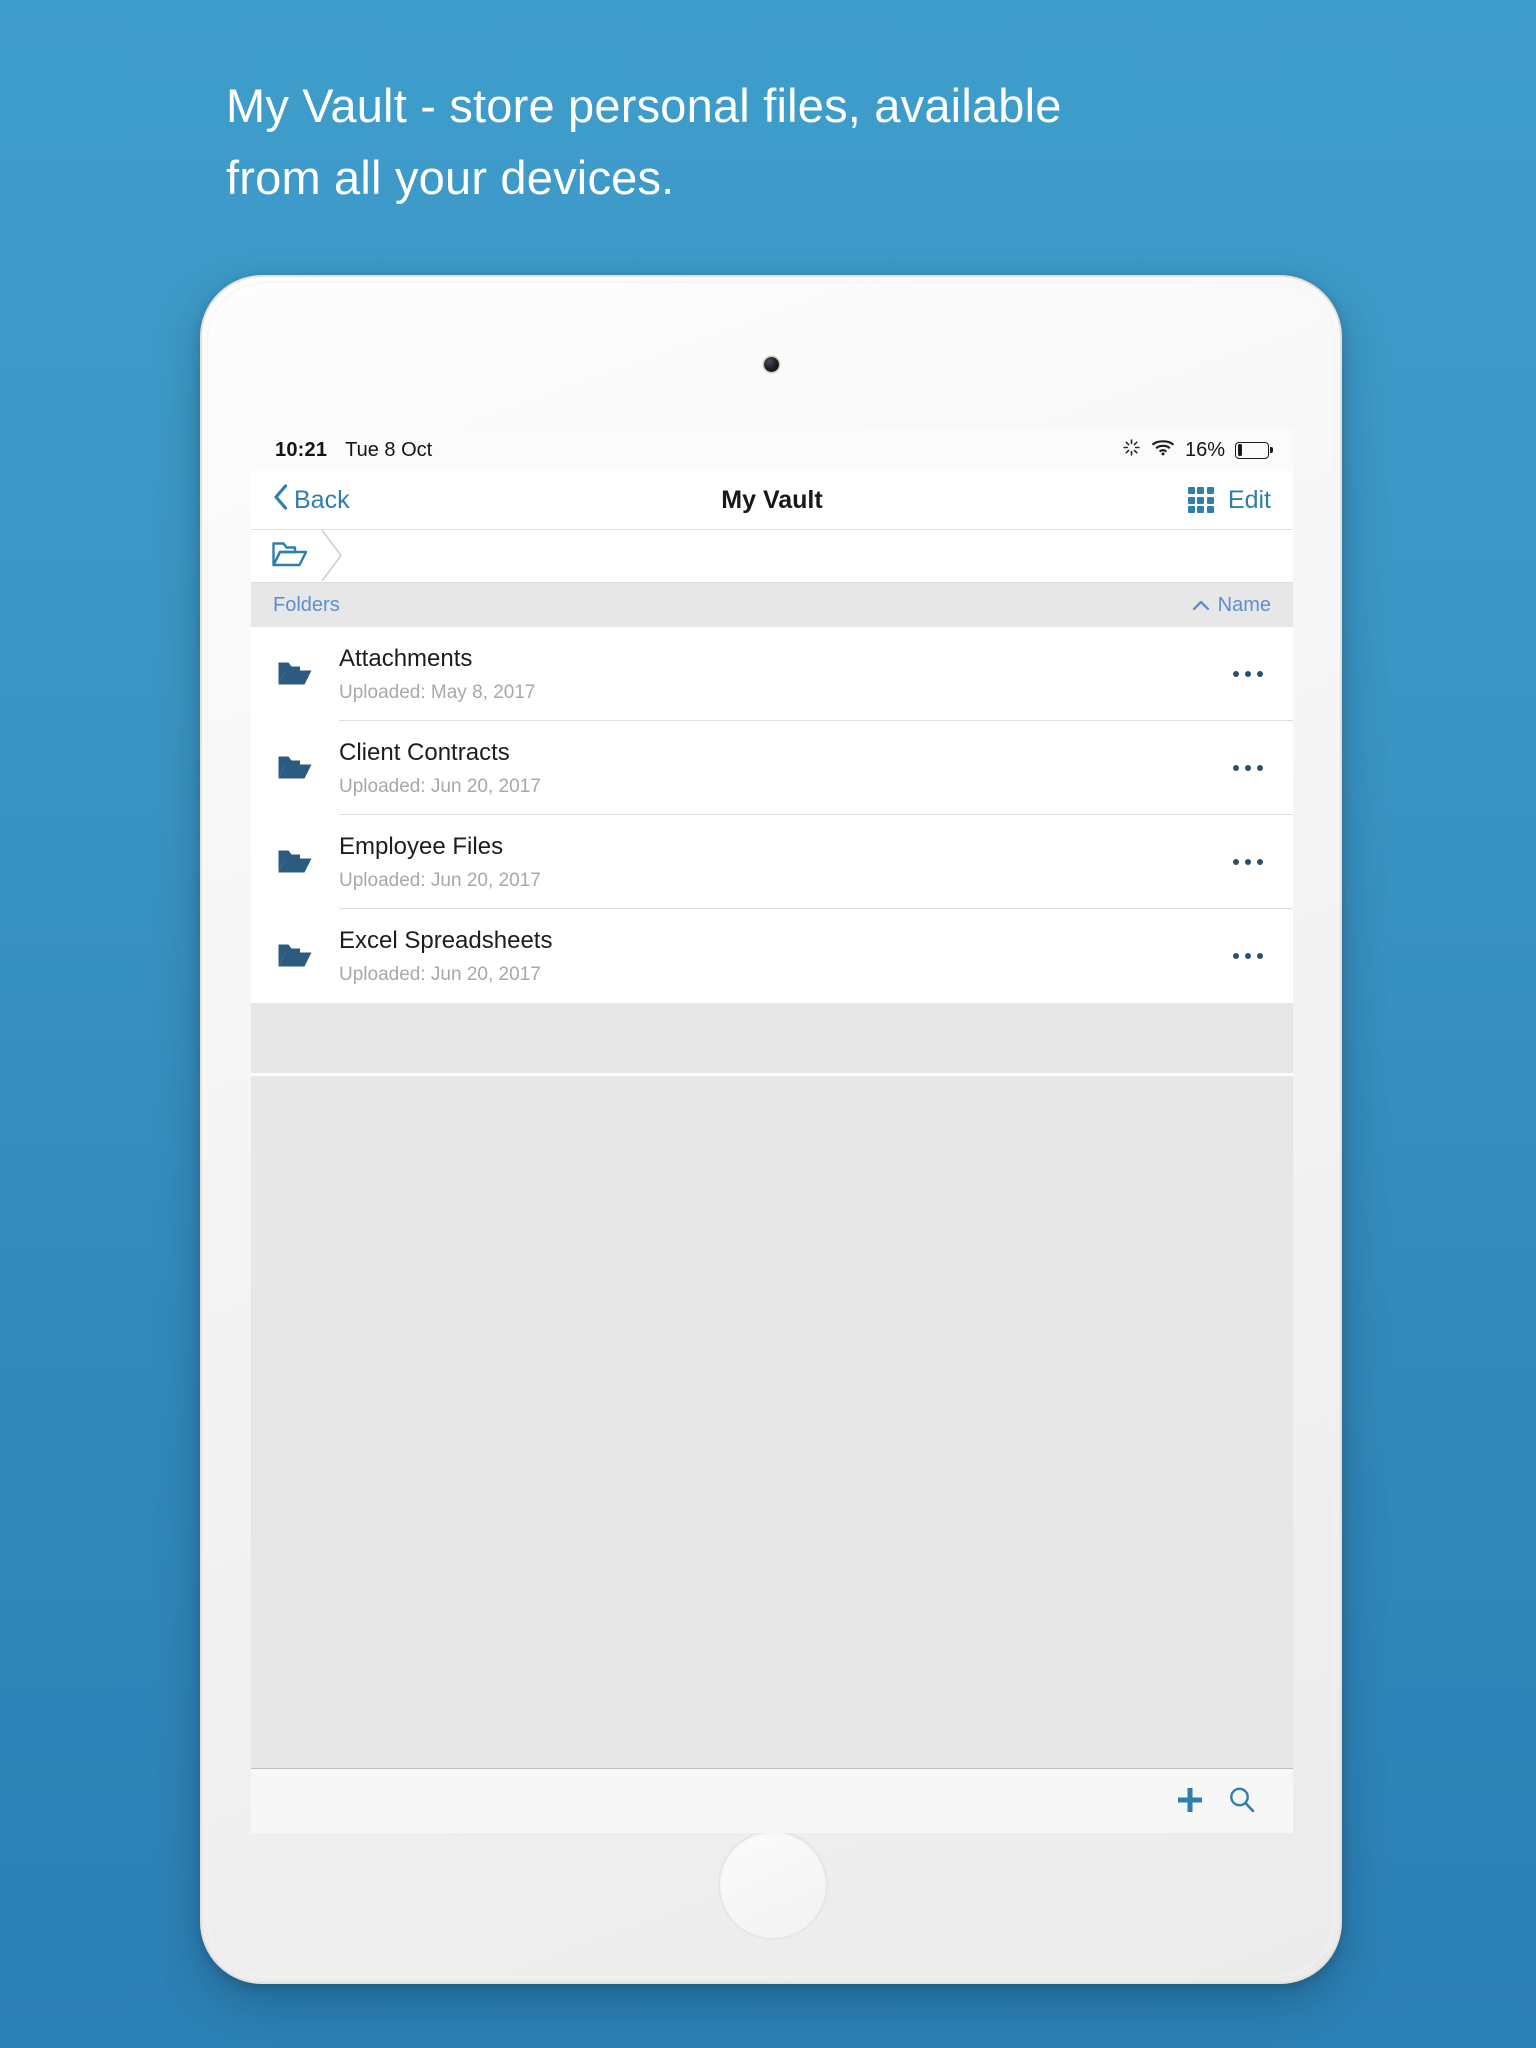 Image resolution: width=1536 pixels, height=2048 pixels. I want to click on grid-view-icon, so click(1200, 500).